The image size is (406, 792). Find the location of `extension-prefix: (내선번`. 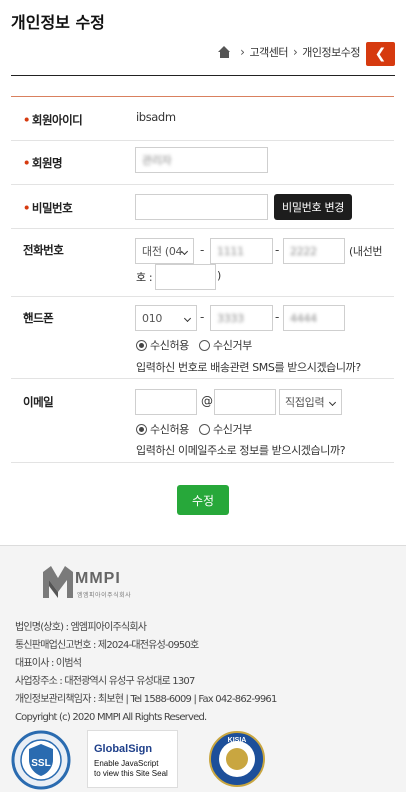

extension-prefix: (내선번 is located at coordinates (366, 251).